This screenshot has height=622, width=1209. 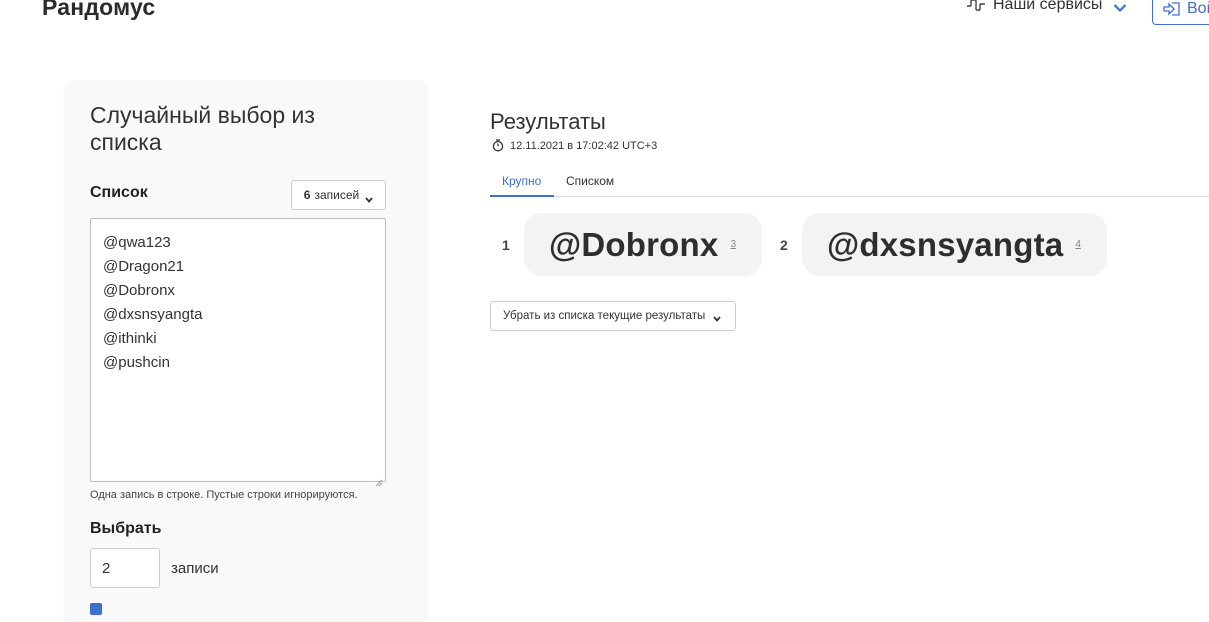 I want to click on pick-unit: записи, so click(x=195, y=568).